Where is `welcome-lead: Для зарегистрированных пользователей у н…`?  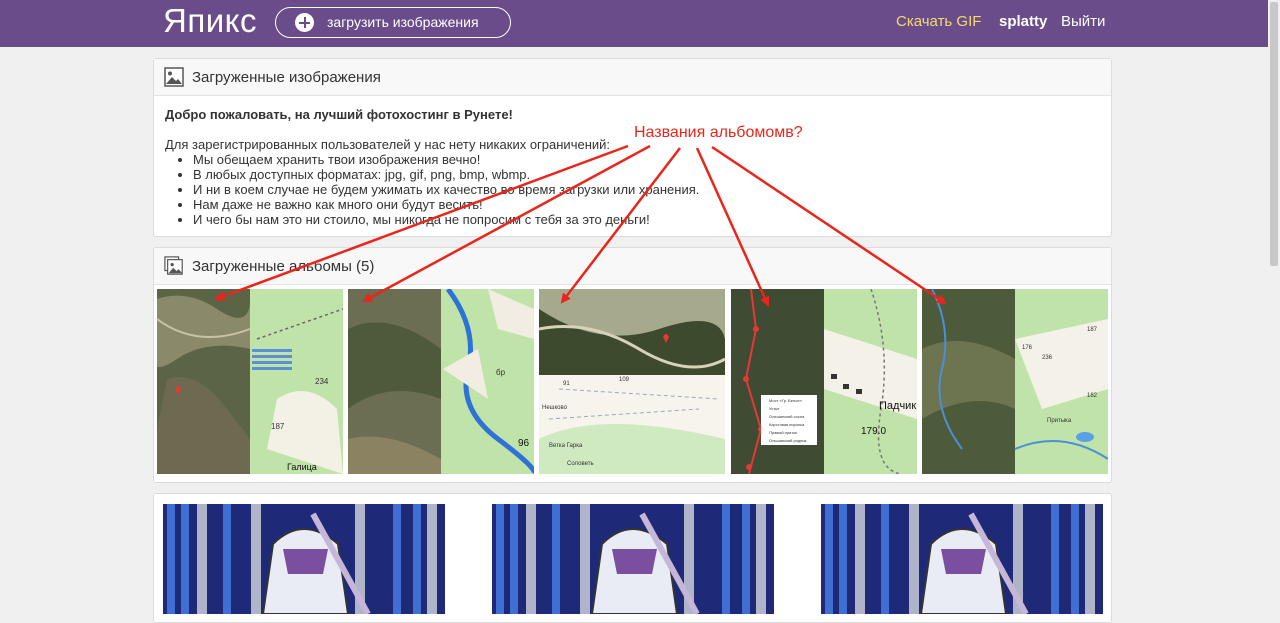 welcome-lead: Для зарегистрированных пользователей у н… is located at coordinates (388, 144).